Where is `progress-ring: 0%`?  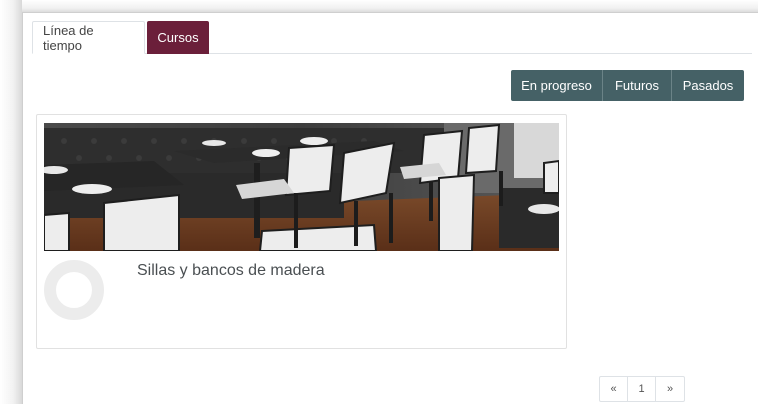
progress-ring: 0% is located at coordinates (74, 290).